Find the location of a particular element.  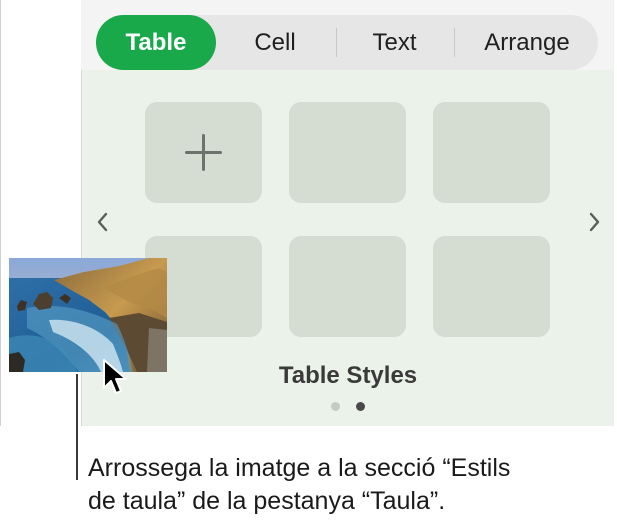

tab-arrange: Arrange is located at coordinates (527, 42).